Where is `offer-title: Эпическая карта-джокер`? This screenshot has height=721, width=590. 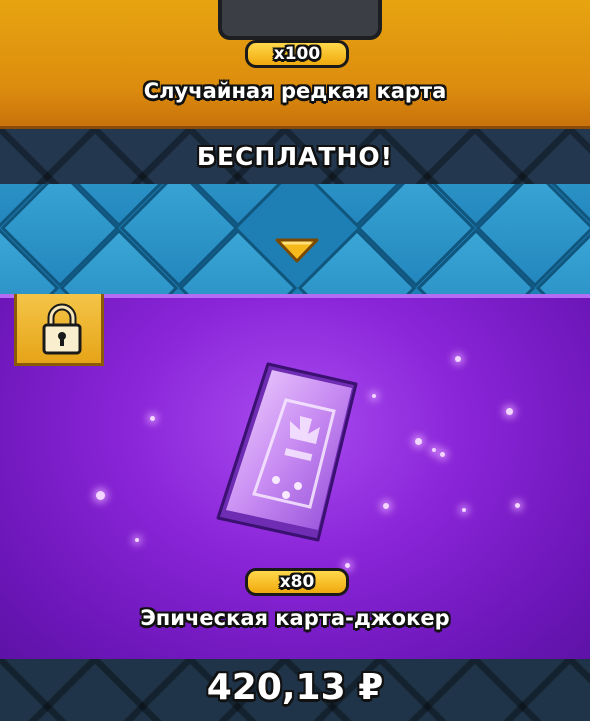 offer-title: Эпическая карта-джокер is located at coordinates (295, 618).